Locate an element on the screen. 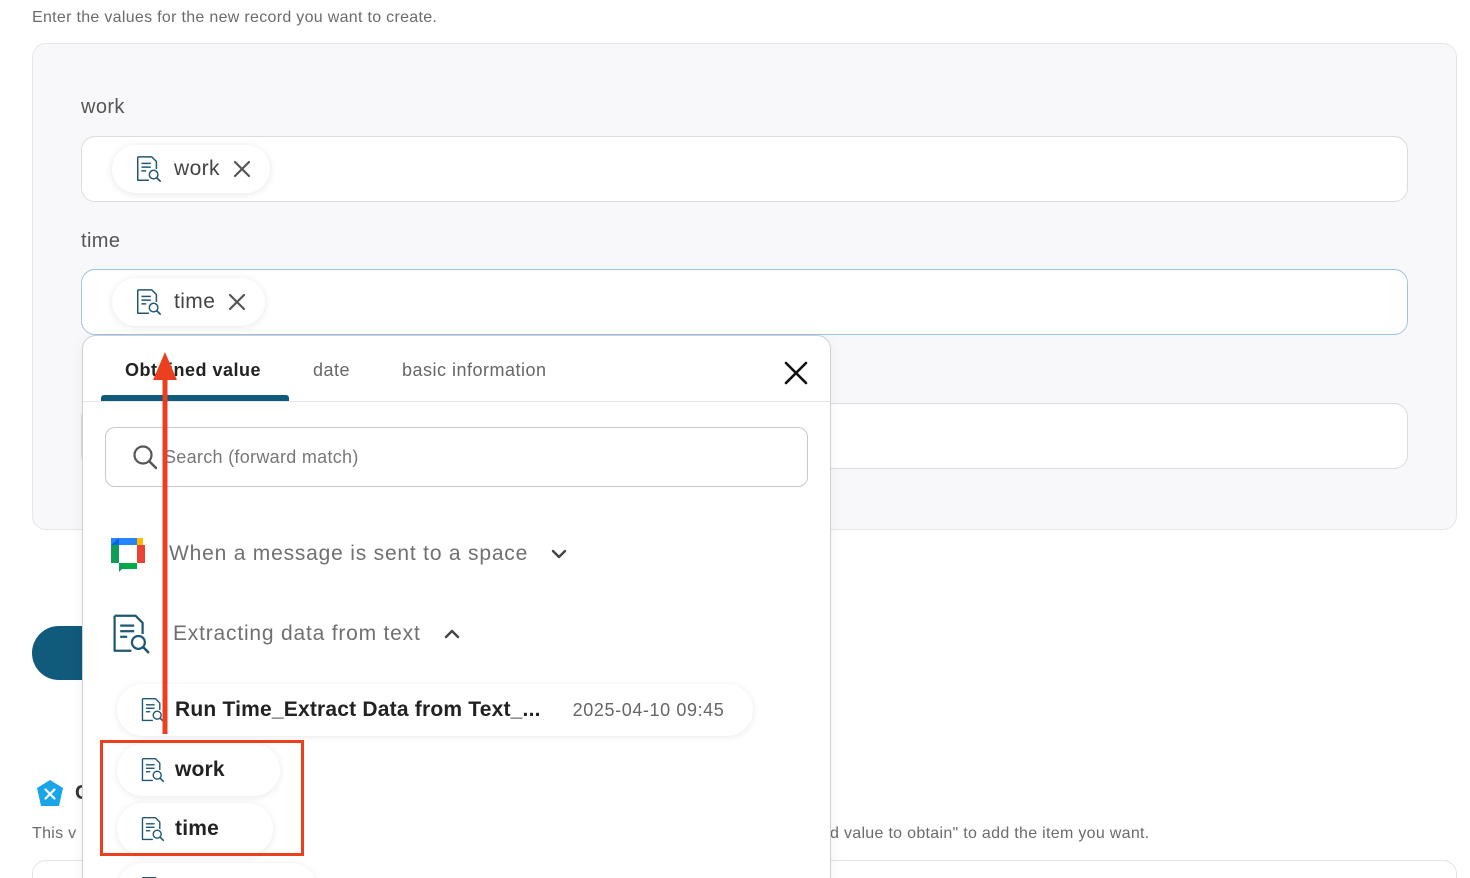  chip-label: time is located at coordinates (195, 301).